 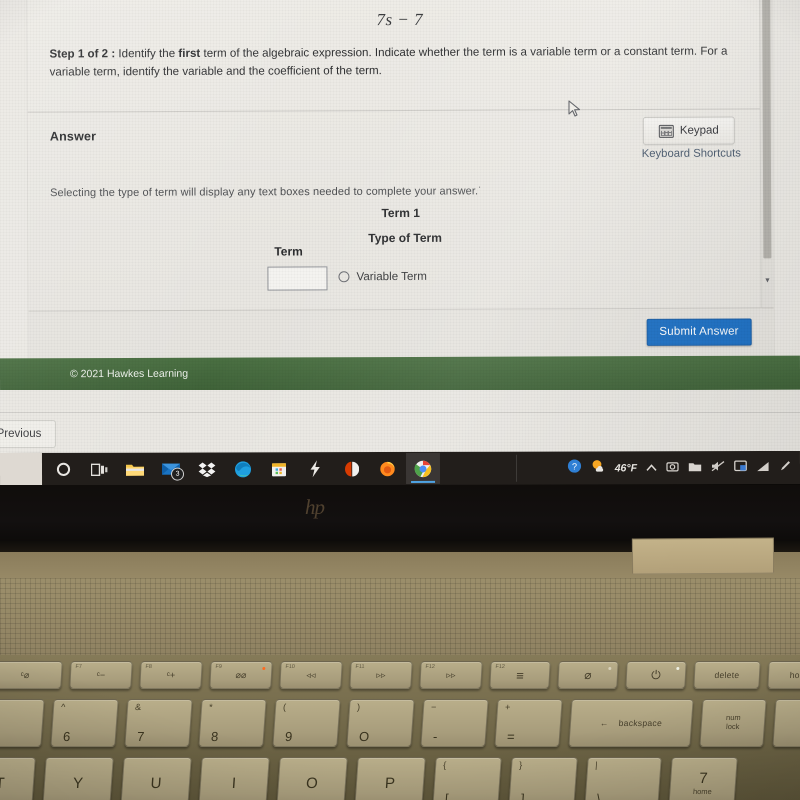 I want to click on key-y-label: Y, so click(x=78, y=783).